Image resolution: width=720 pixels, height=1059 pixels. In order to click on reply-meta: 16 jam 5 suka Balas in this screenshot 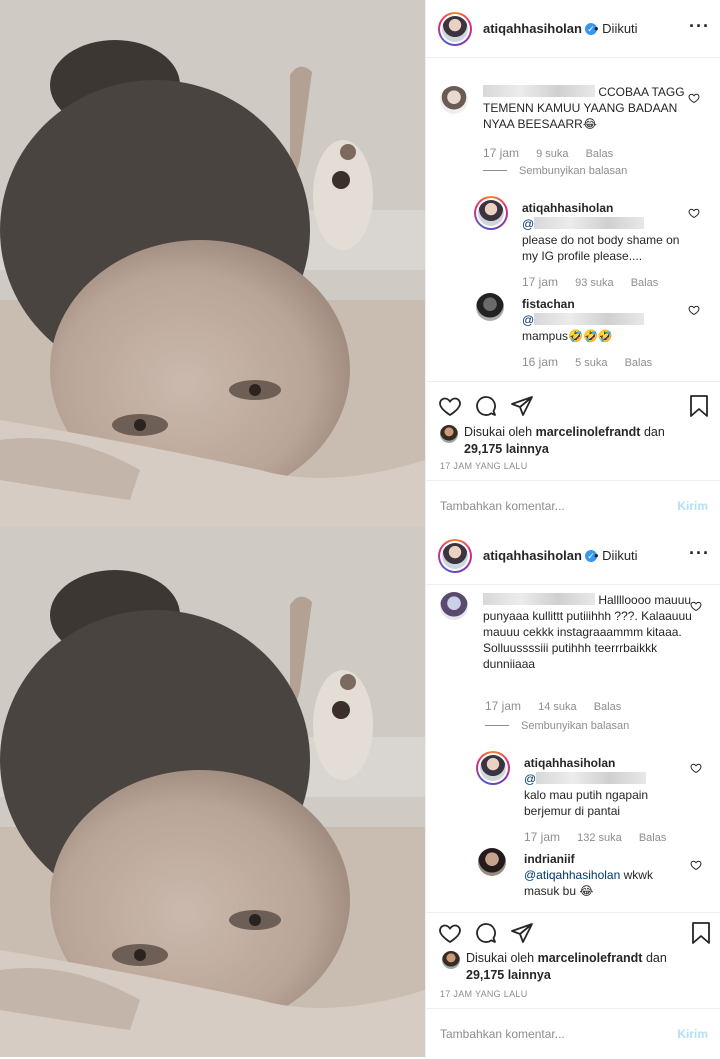, I will do `click(594, 362)`.